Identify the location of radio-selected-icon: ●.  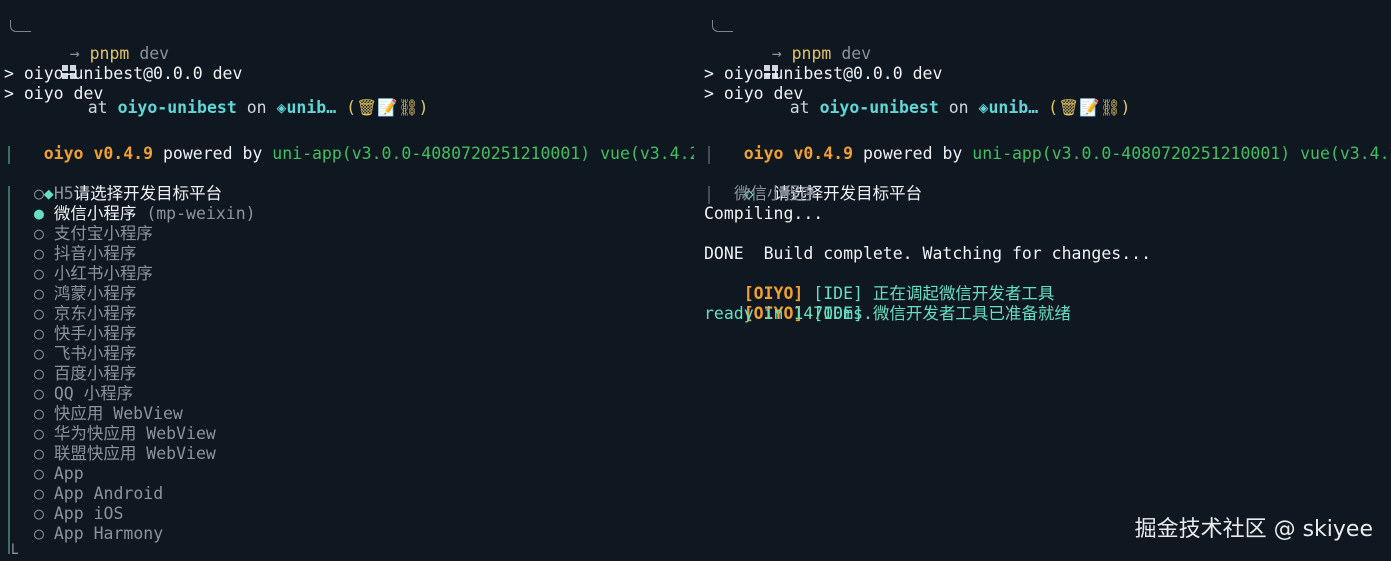
(39, 213).